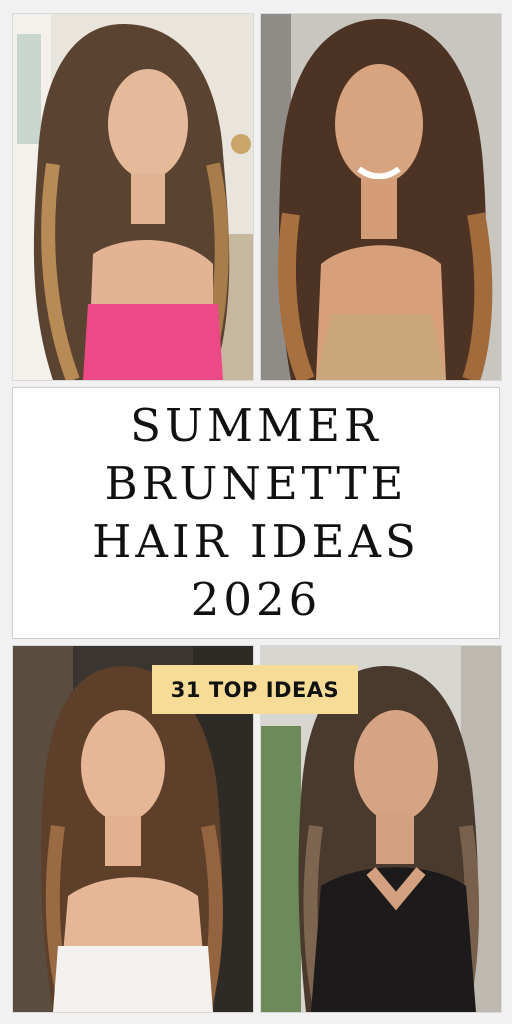  Describe the element at coordinates (256, 599) in the screenshot. I see `title-line-4: 2026` at that location.